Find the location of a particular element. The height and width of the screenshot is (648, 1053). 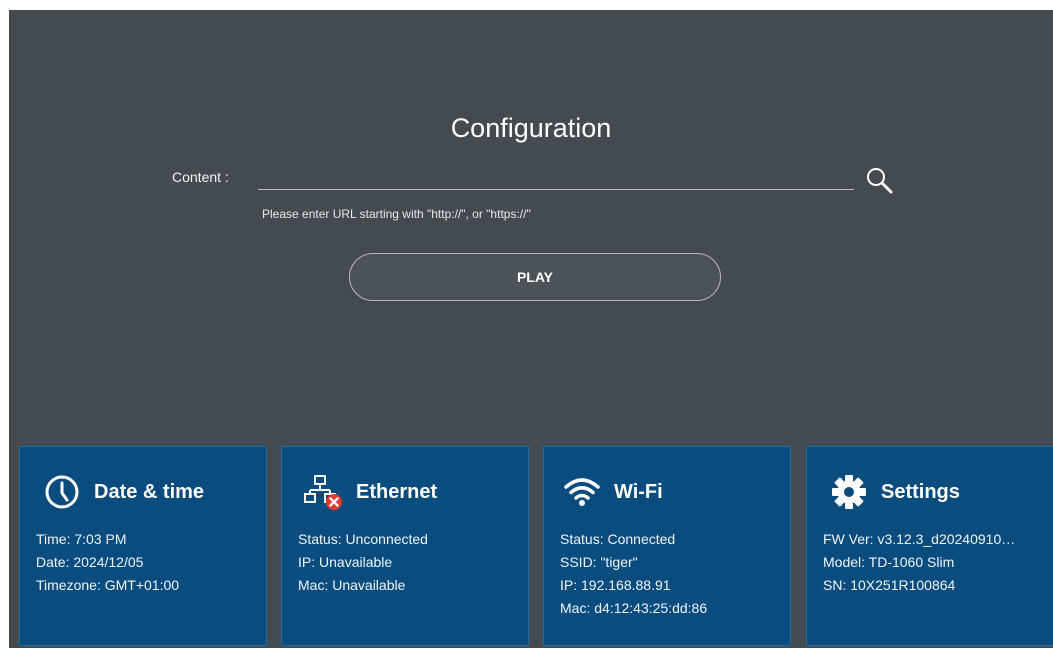

gear-icon is located at coordinates (849, 492).